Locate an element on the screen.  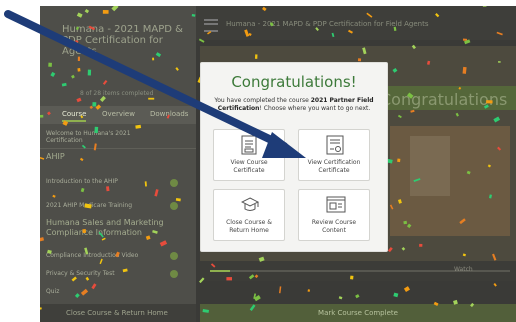
view-course-certificate-button: View Course Certificate is located at coordinates (249, 155).